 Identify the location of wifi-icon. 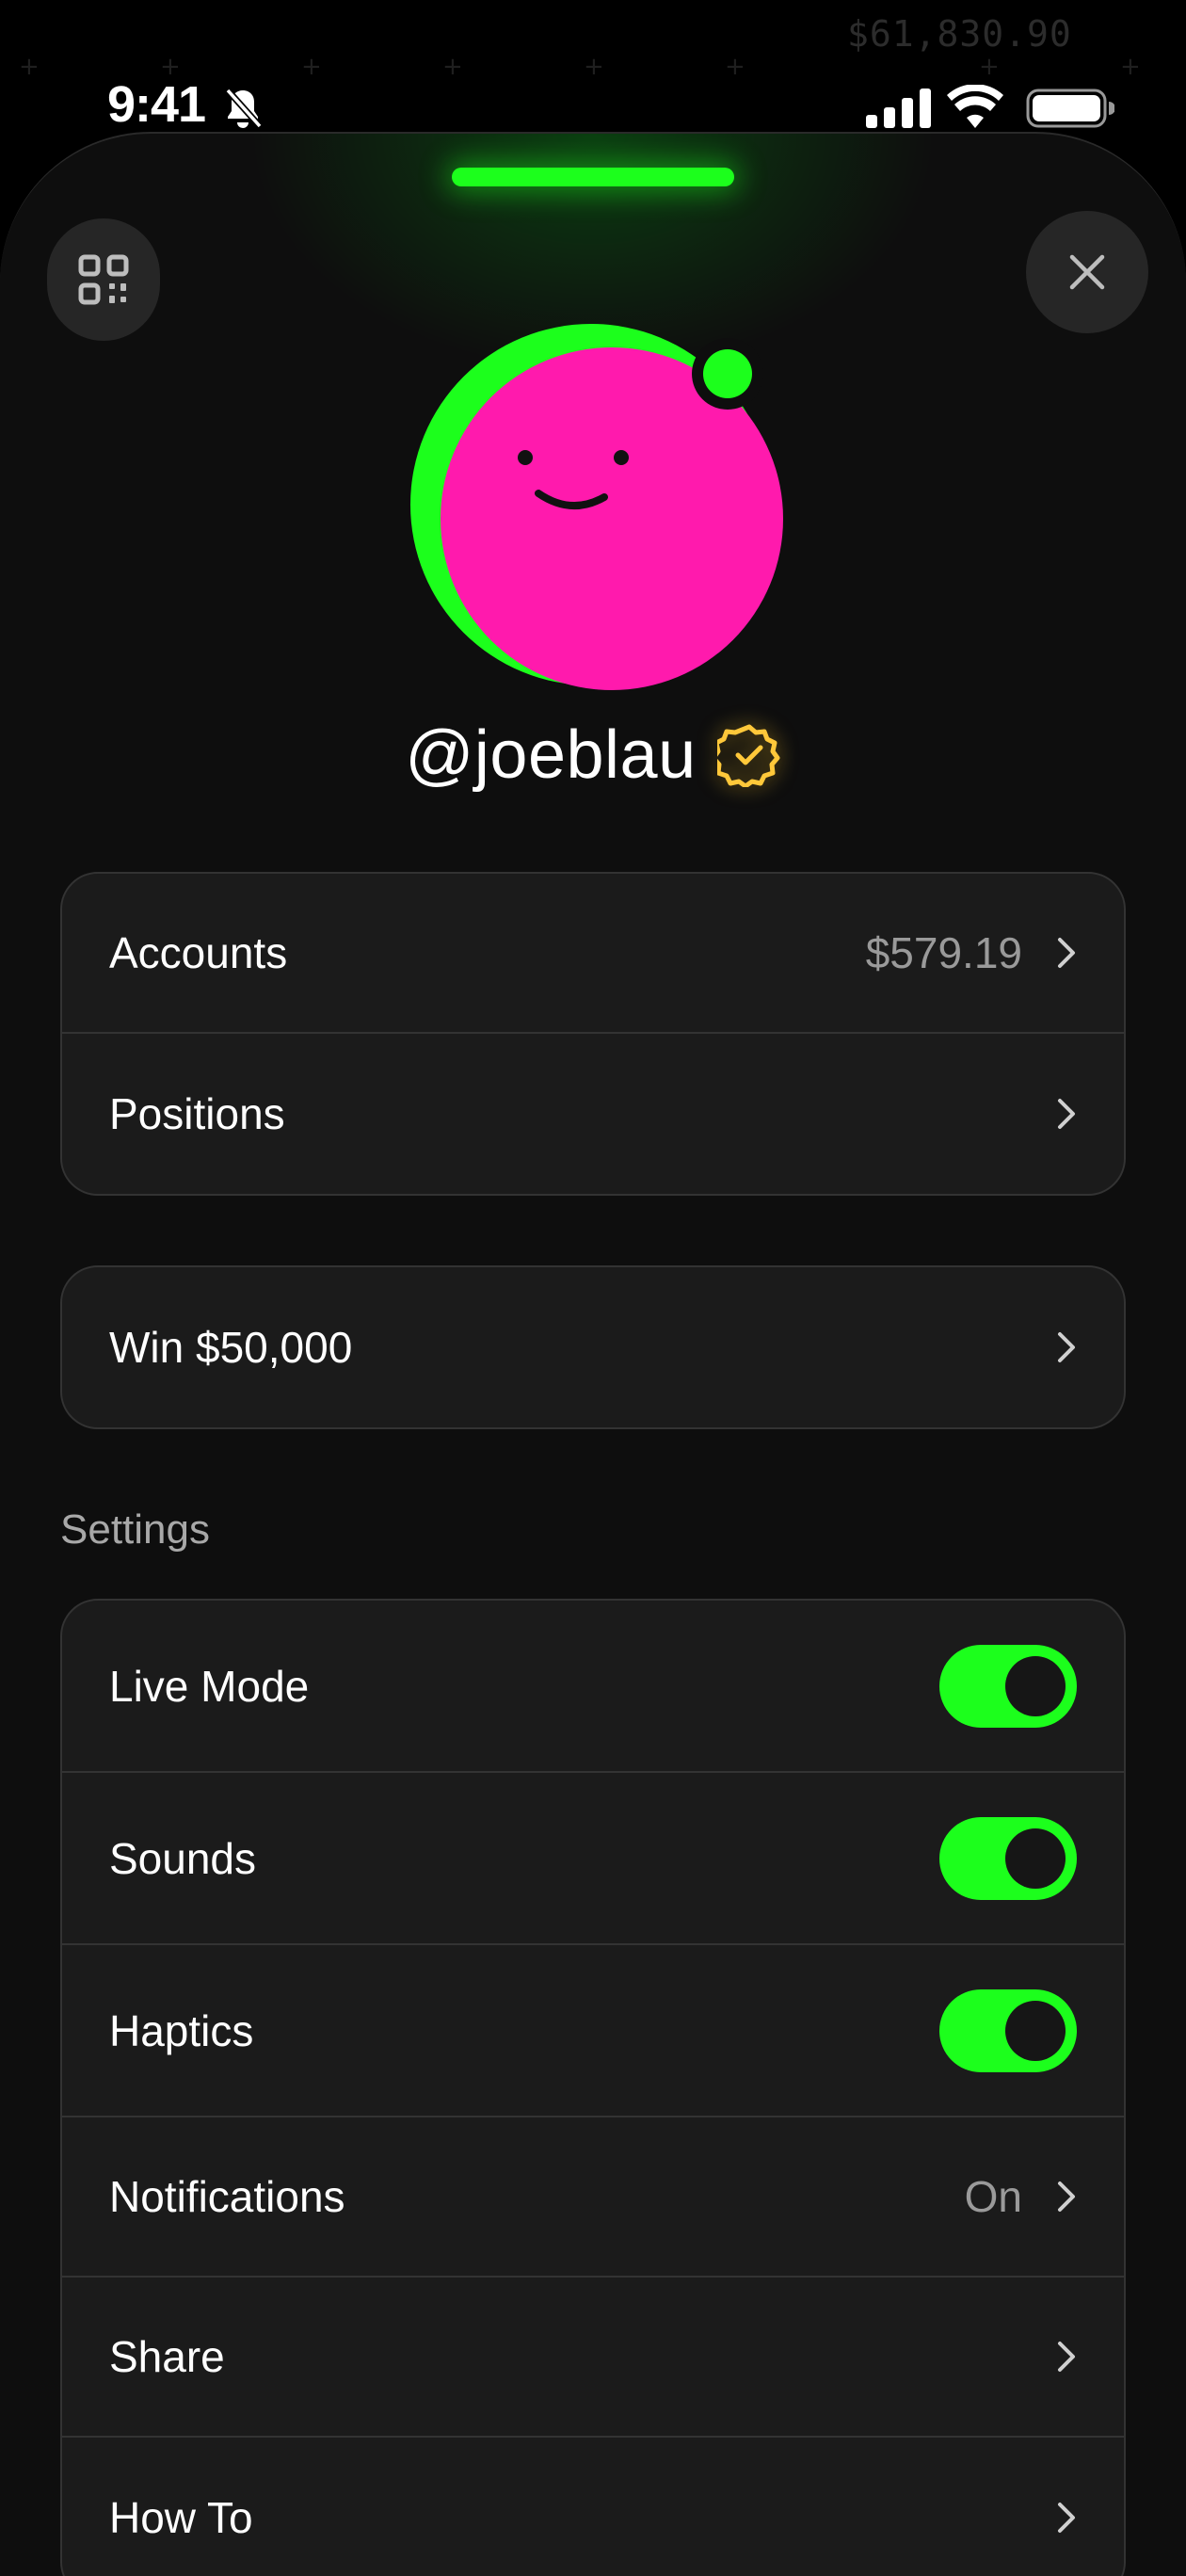
(975, 106).